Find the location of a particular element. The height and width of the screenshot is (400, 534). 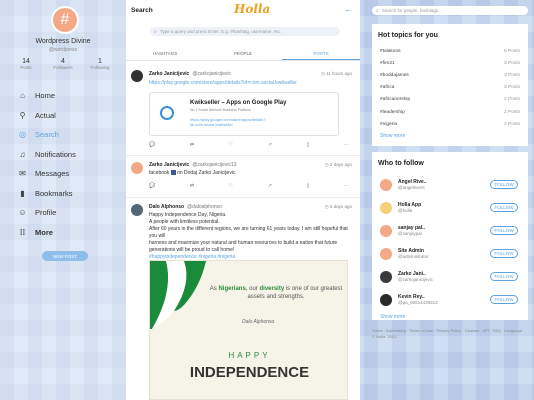

post-text: facebook is located at coordinates (159, 173).